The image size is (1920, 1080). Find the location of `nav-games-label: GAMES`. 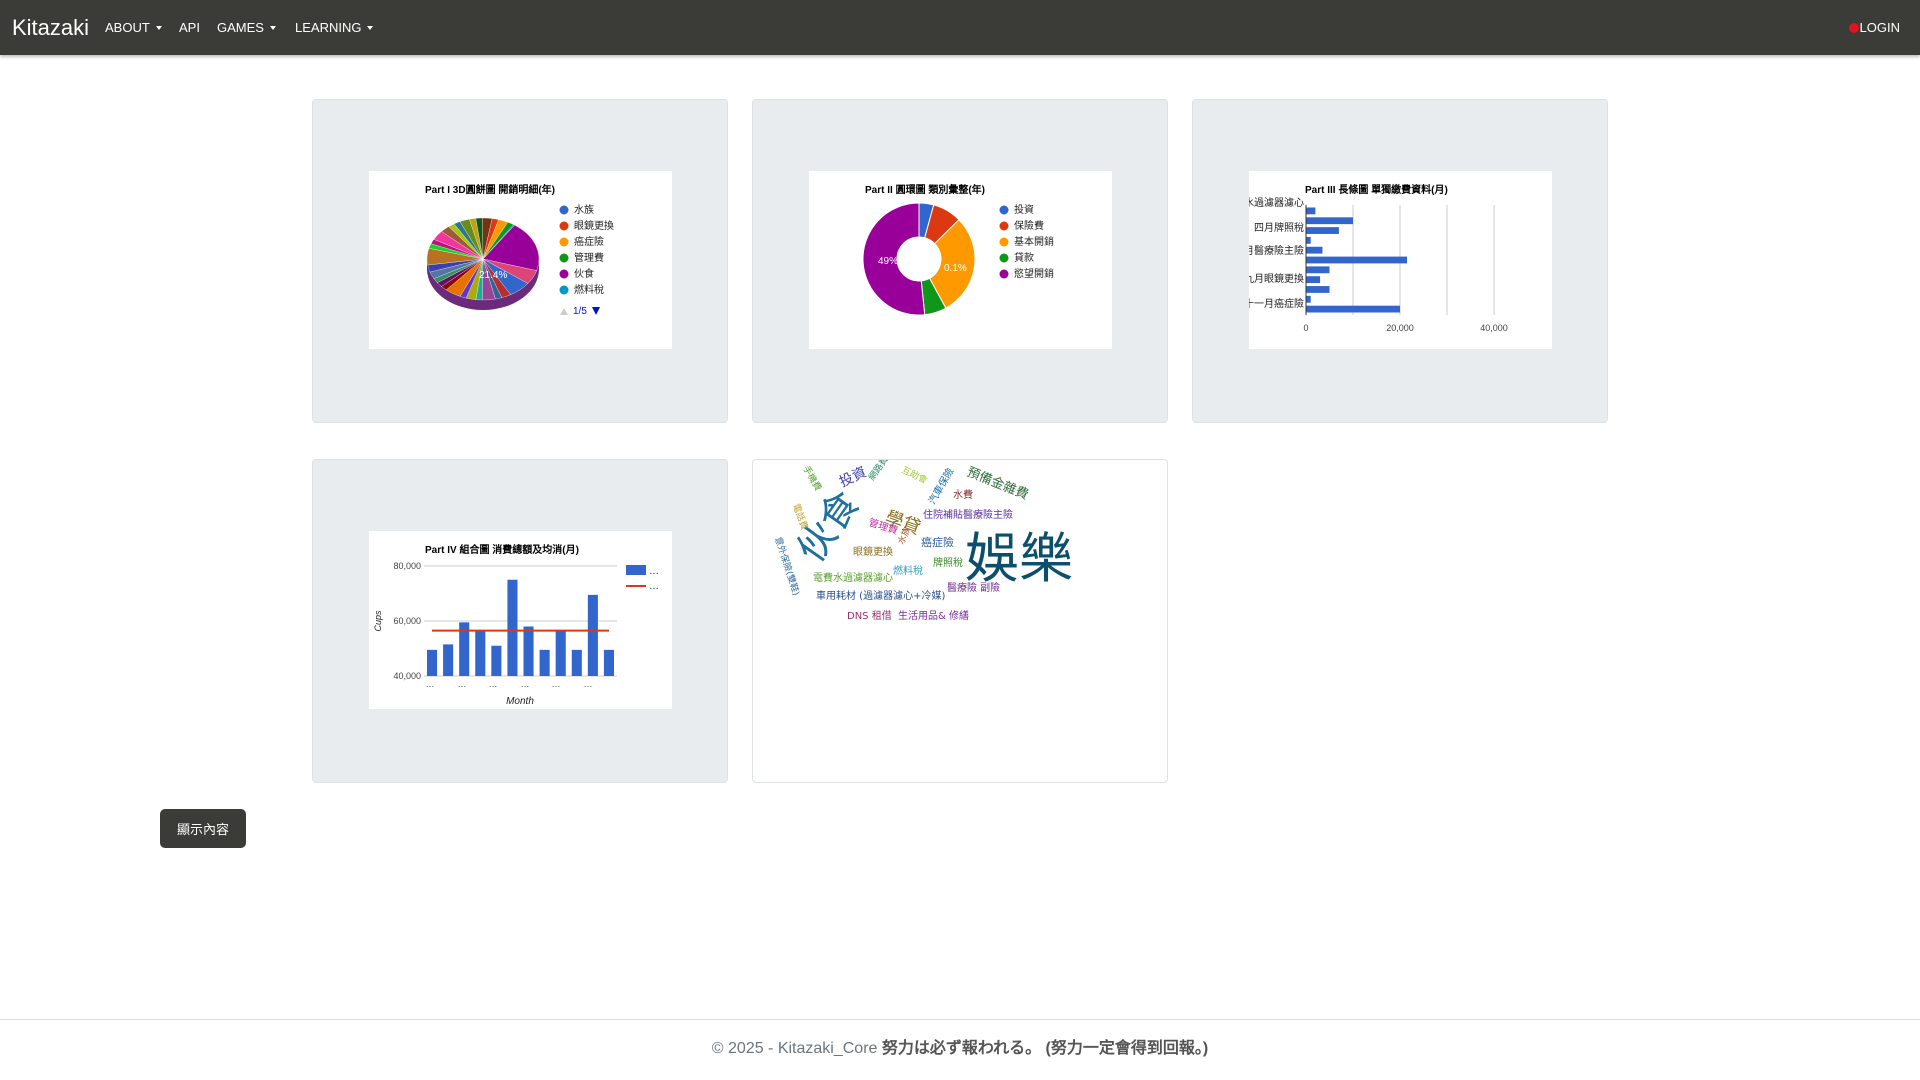

nav-games-label: GAMES is located at coordinates (240, 27).